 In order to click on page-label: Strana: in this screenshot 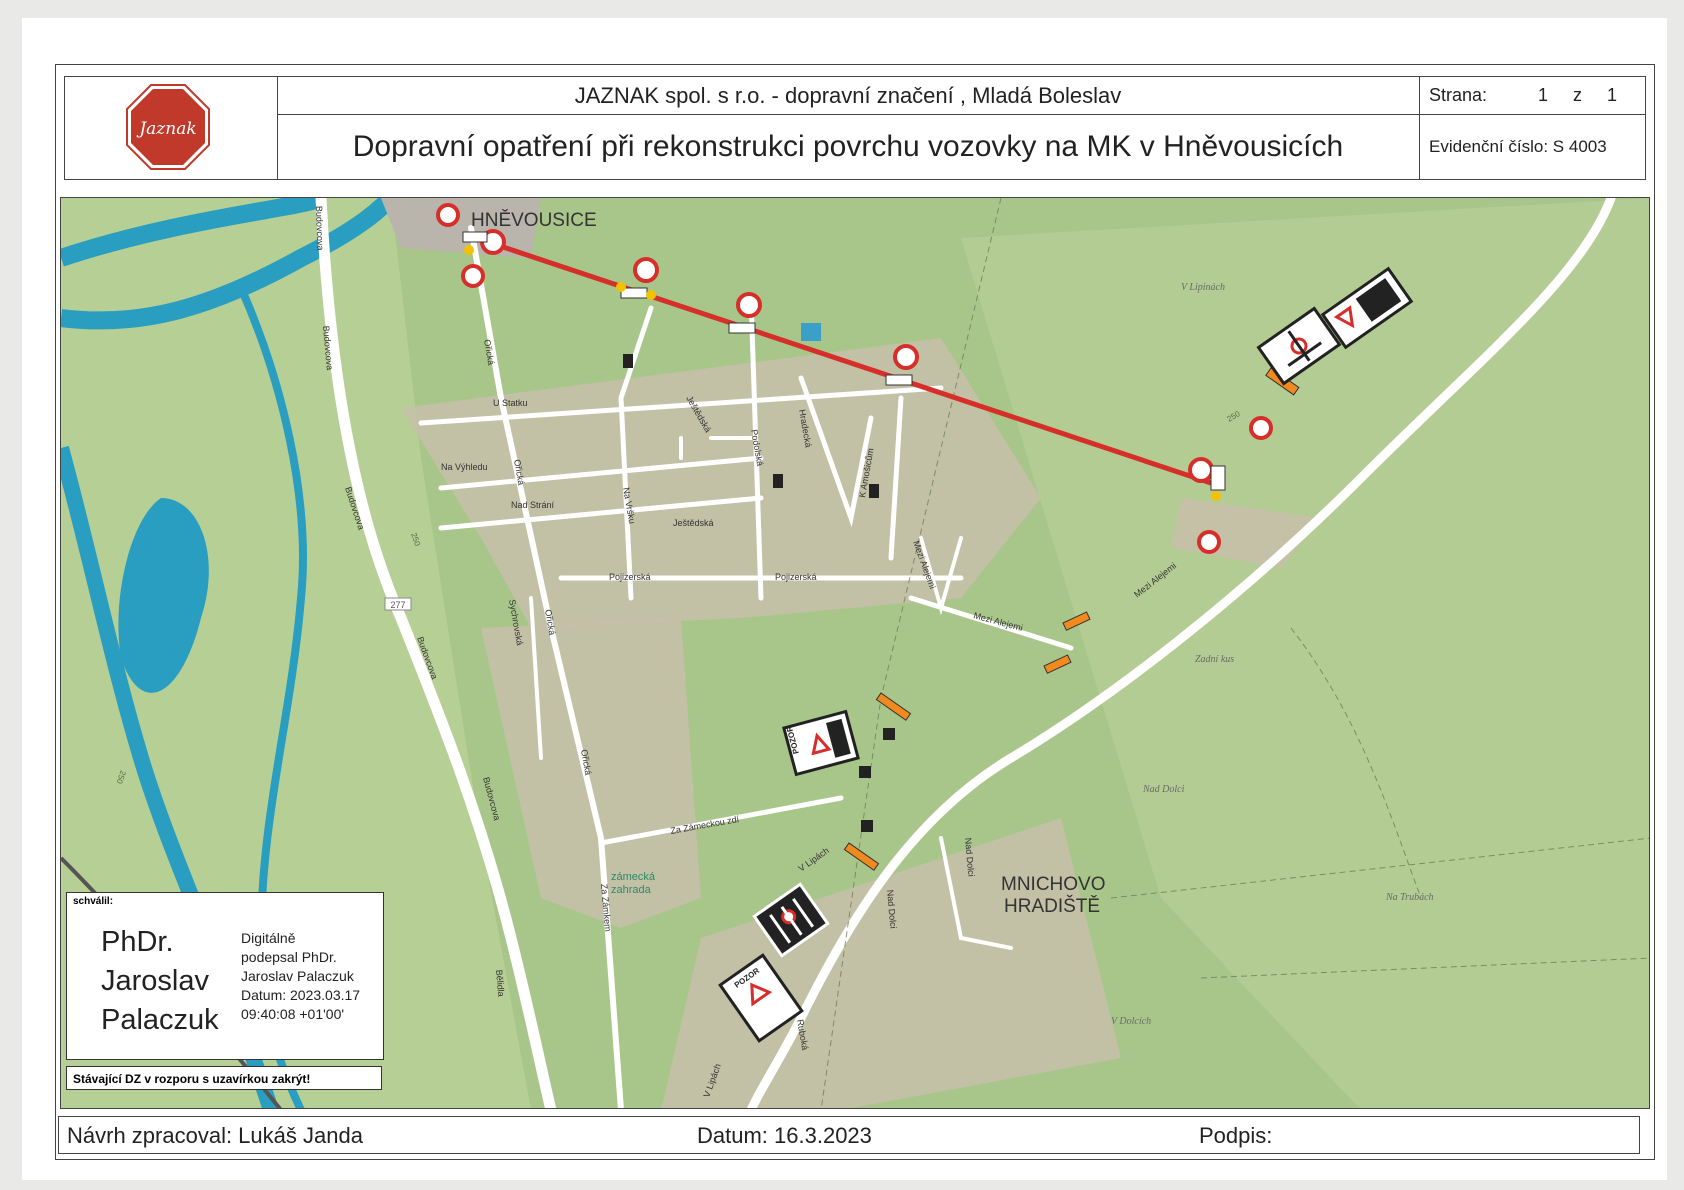, I will do `click(1458, 95)`.